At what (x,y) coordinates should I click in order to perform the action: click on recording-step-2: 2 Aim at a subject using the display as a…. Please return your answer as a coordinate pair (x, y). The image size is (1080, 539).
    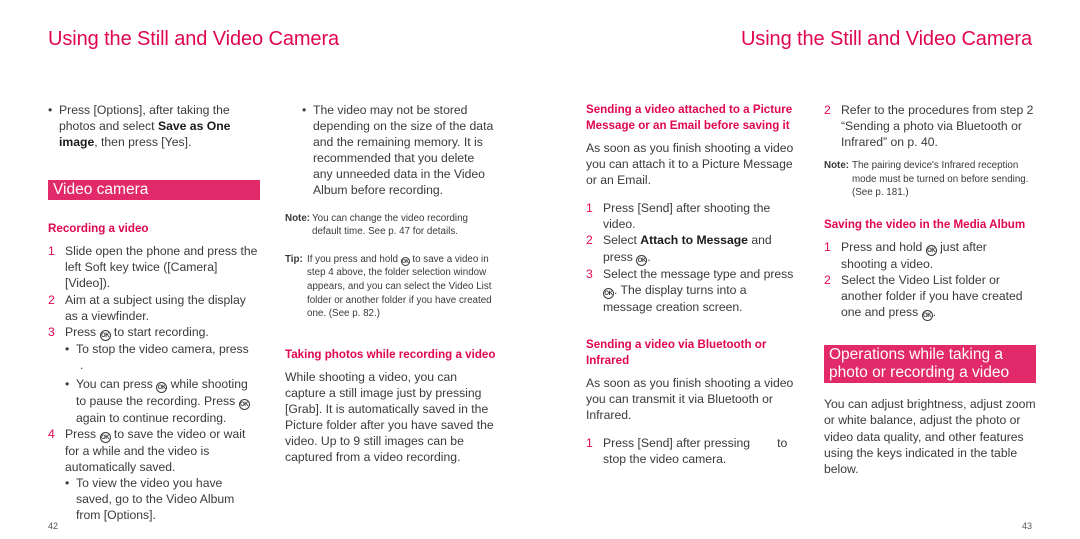
    Looking at the image, I should click on (147, 307).